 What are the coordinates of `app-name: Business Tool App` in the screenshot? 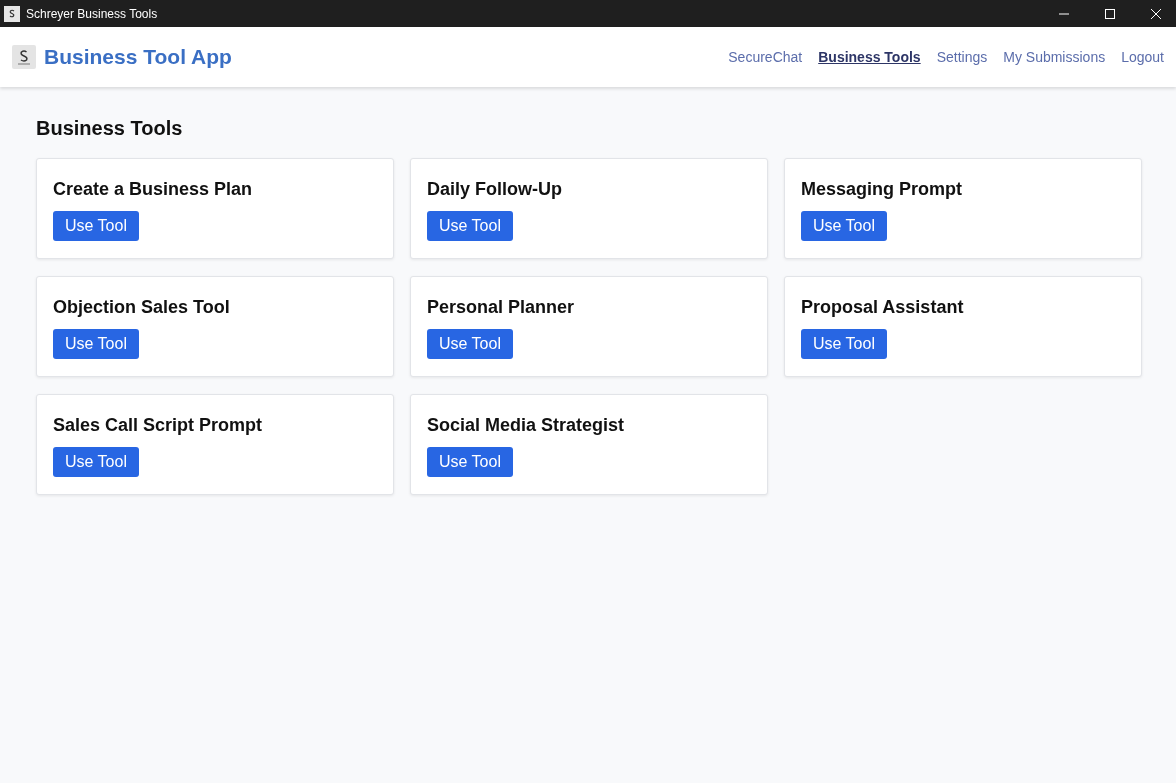 It's located at (138, 57).